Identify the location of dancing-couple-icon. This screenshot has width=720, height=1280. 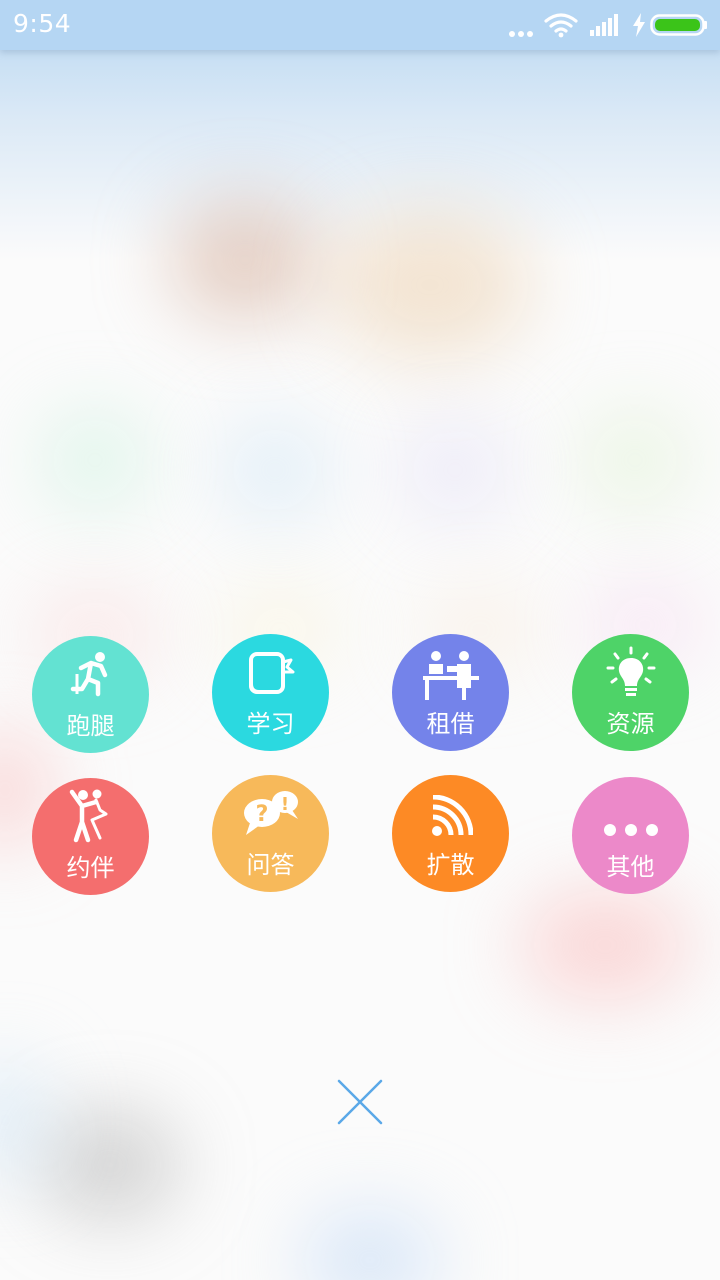
(88, 816).